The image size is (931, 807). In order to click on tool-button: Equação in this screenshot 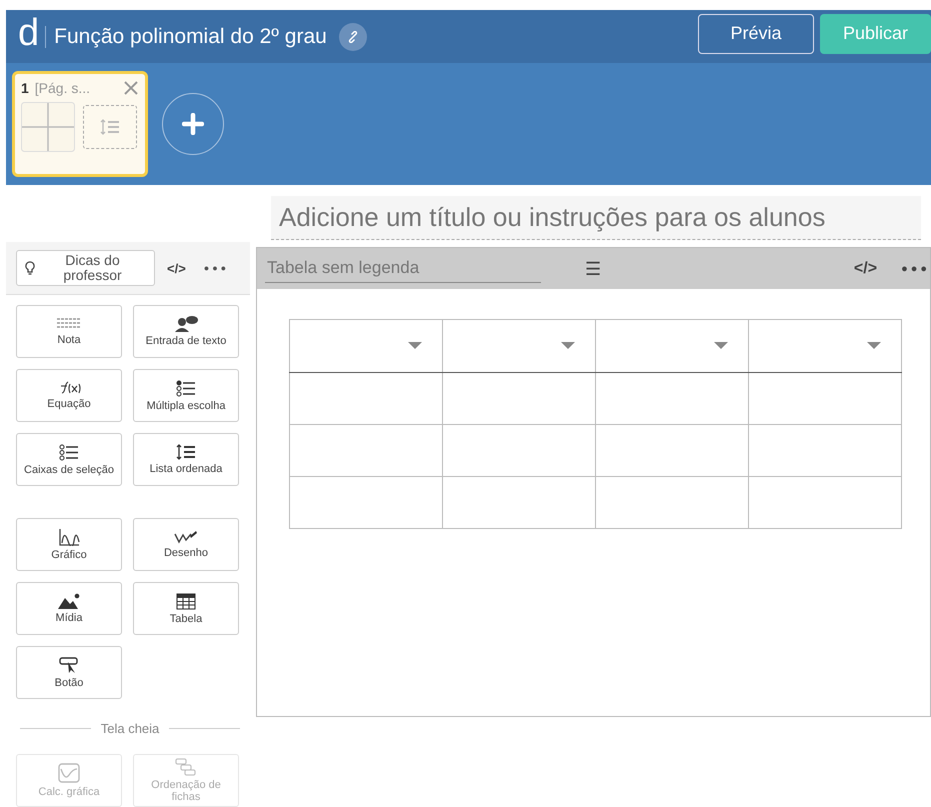, I will do `click(69, 395)`.